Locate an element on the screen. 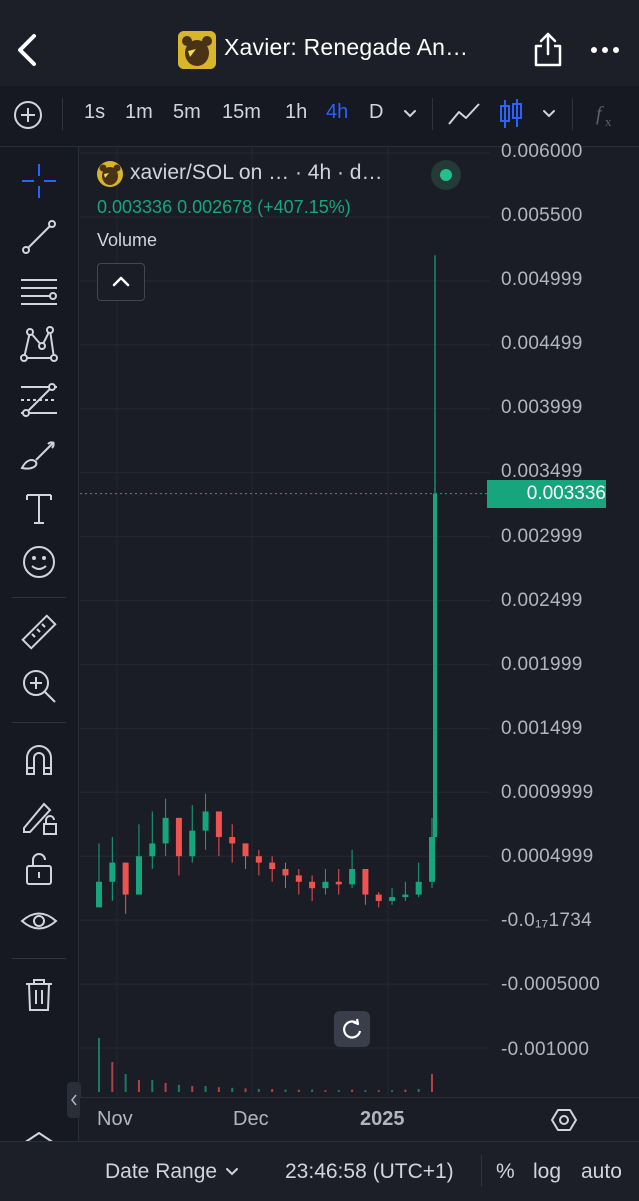  indicators-button: f x is located at coordinates (606, 114).